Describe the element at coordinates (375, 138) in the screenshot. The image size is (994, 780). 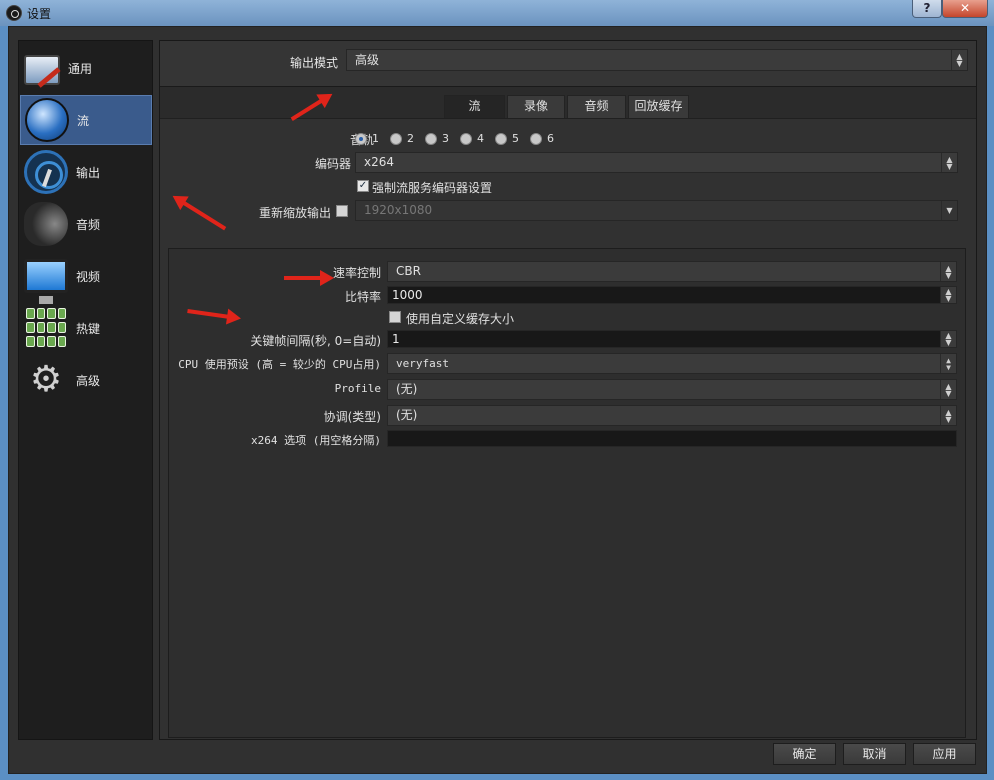
I see `audio-track-num: 1` at that location.